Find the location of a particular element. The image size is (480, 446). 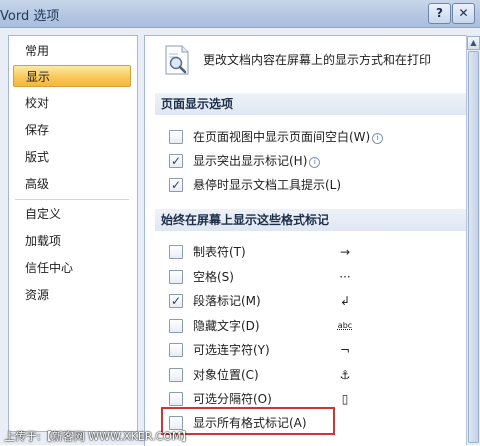

panel-header: 更改文档内容在屏幕上的显示方式和在打印 is located at coordinates (306, 60).